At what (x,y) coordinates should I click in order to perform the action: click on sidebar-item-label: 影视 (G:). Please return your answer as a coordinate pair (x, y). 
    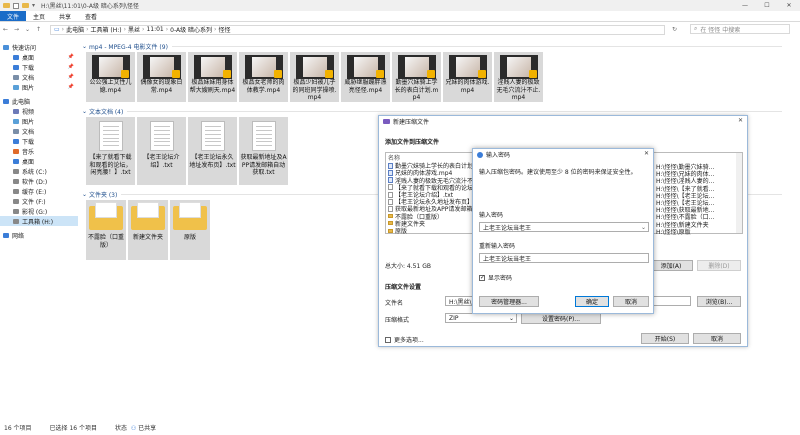
    Looking at the image, I should click on (35, 212).